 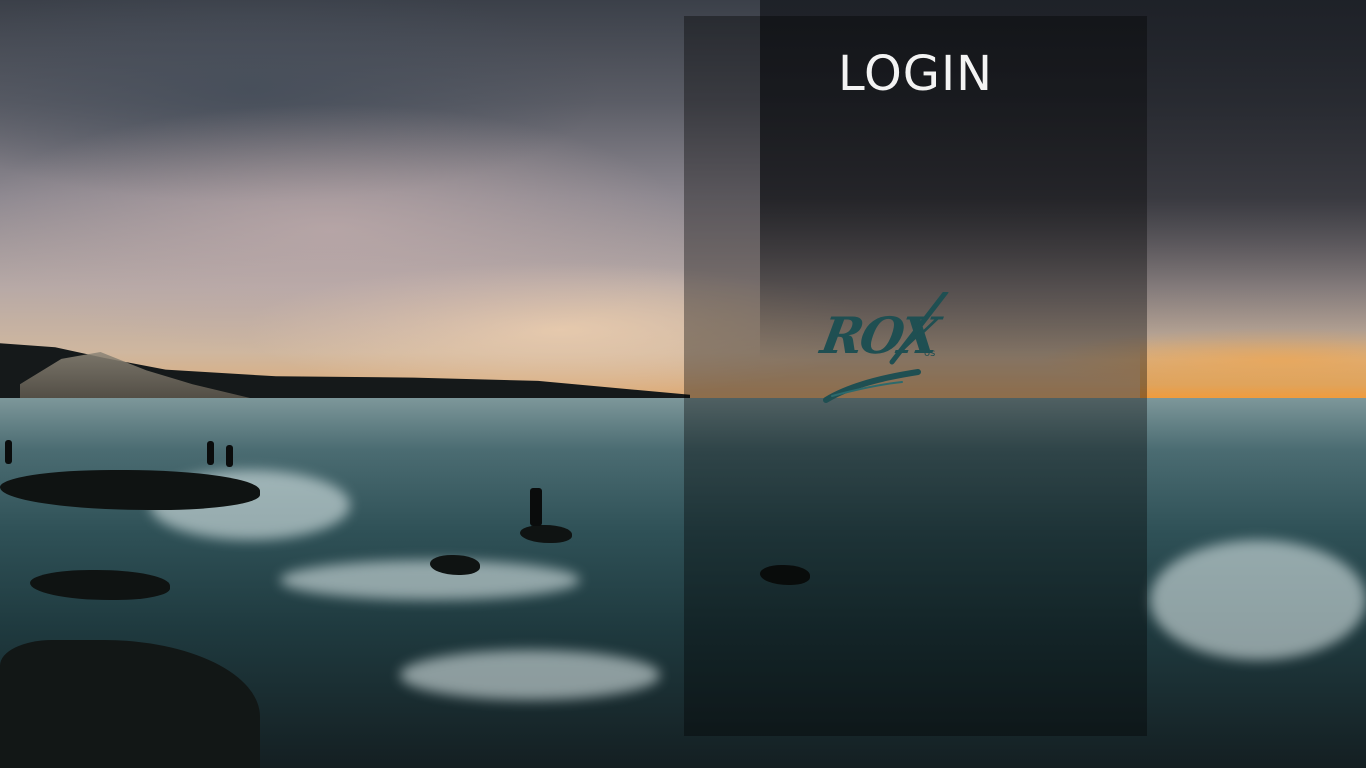 What do you see at coordinates (1253, 372) in the screenshot?
I see `sunset-glow` at bounding box center [1253, 372].